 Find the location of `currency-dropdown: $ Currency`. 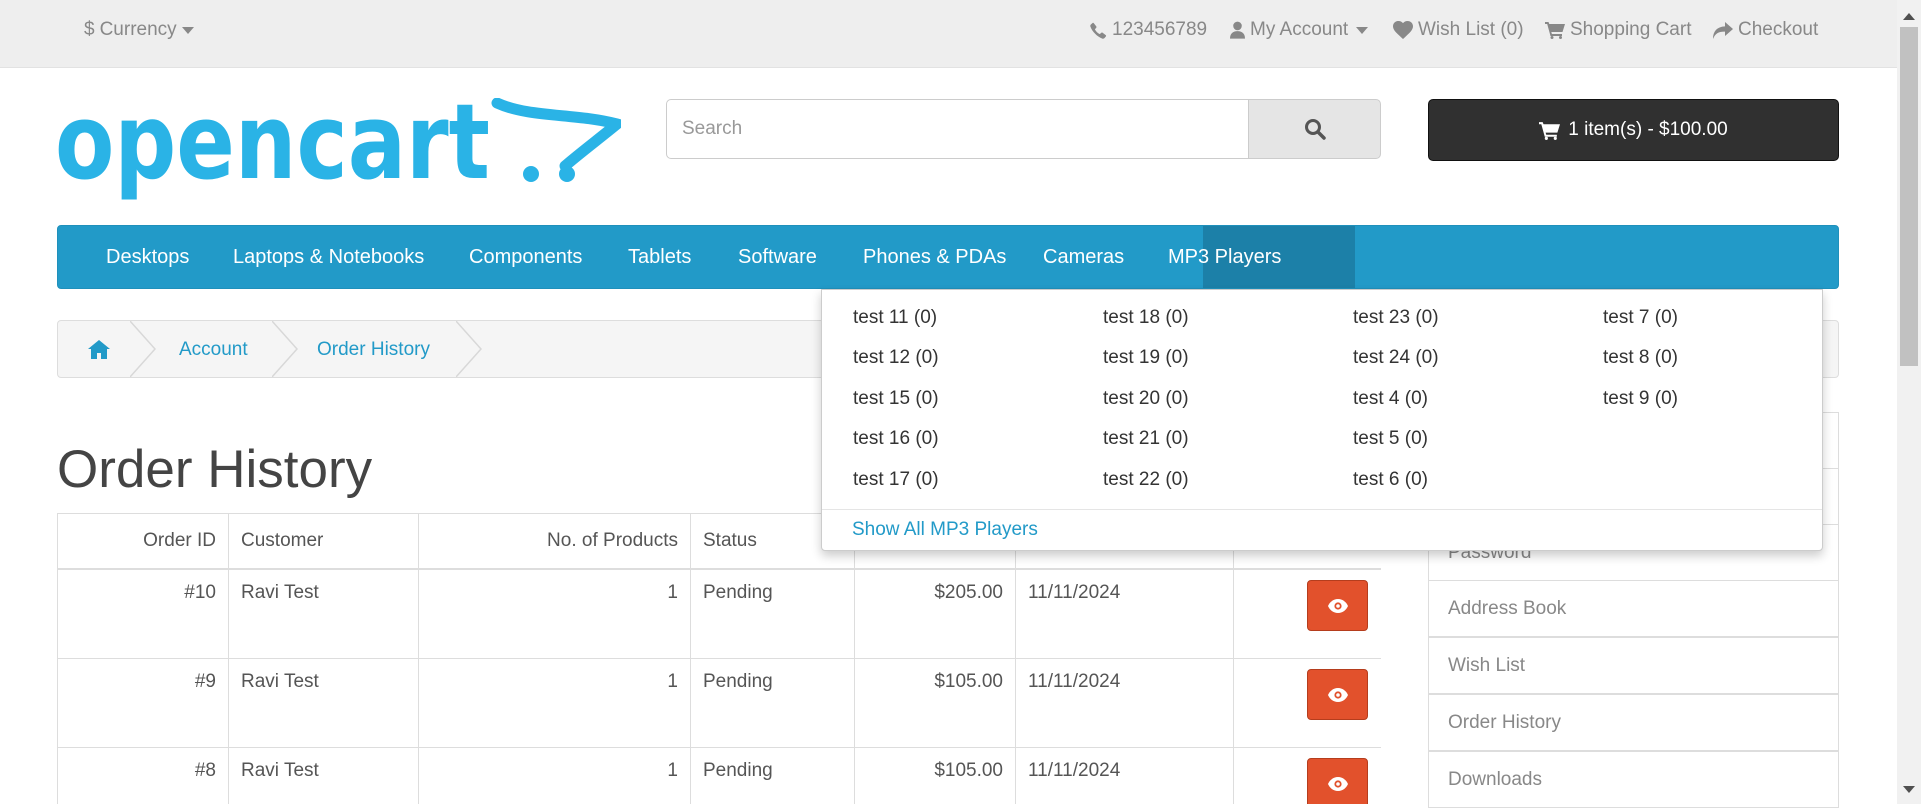

currency-dropdown: $ Currency is located at coordinates (139, 30).